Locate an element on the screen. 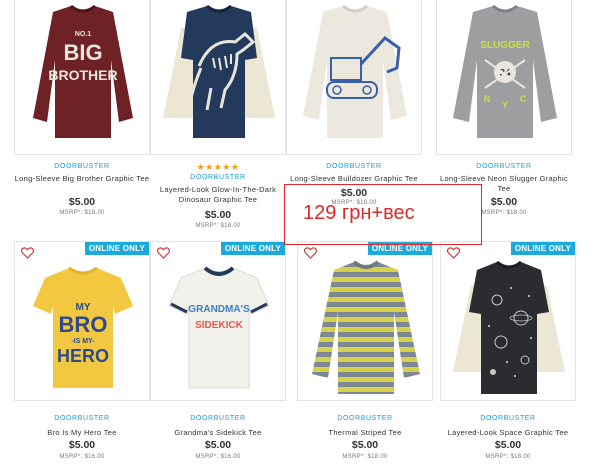  product-image: NO.1 BIG BROTHER is located at coordinates (82, 77).